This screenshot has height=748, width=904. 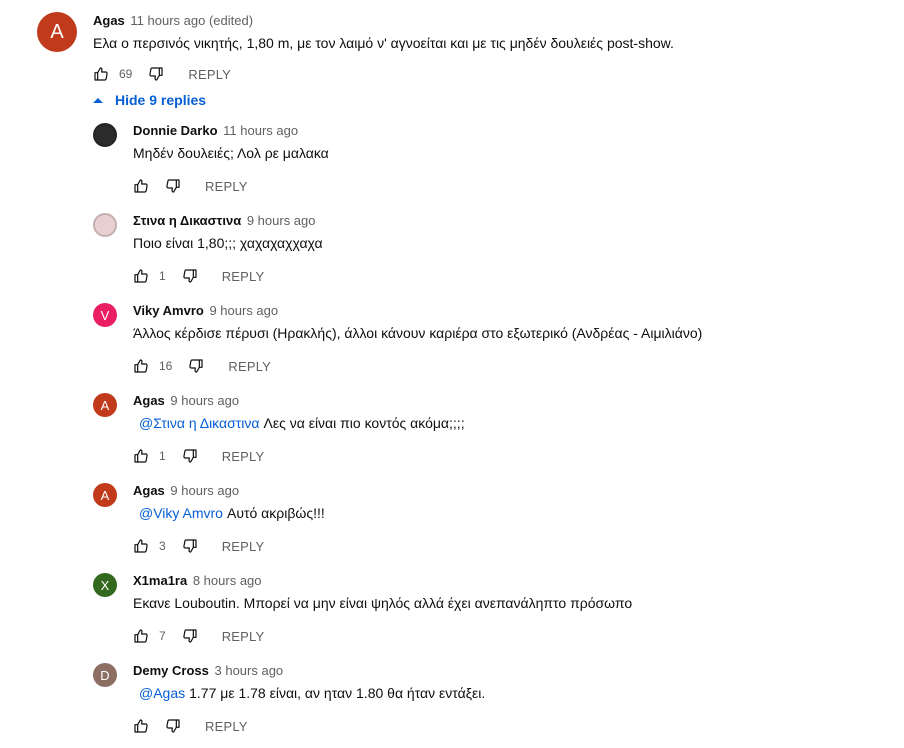 What do you see at coordinates (275, 513) in the screenshot?
I see `comment-body: Αυτό ακριβώς!!!` at bounding box center [275, 513].